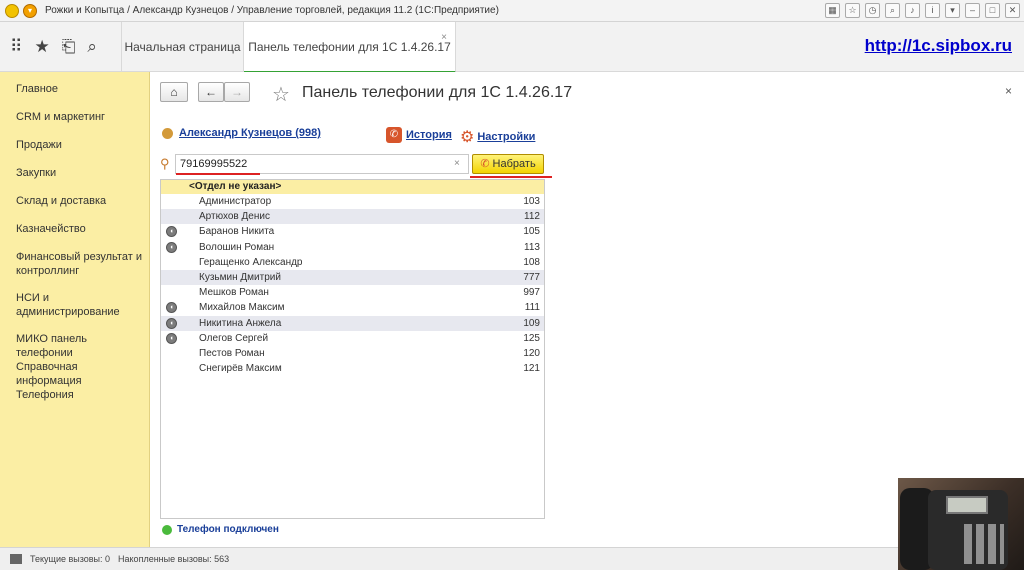 The width and height of the screenshot is (1024, 570). What do you see at coordinates (531, 277) in the screenshot?
I see `contact-ext: 777` at bounding box center [531, 277].